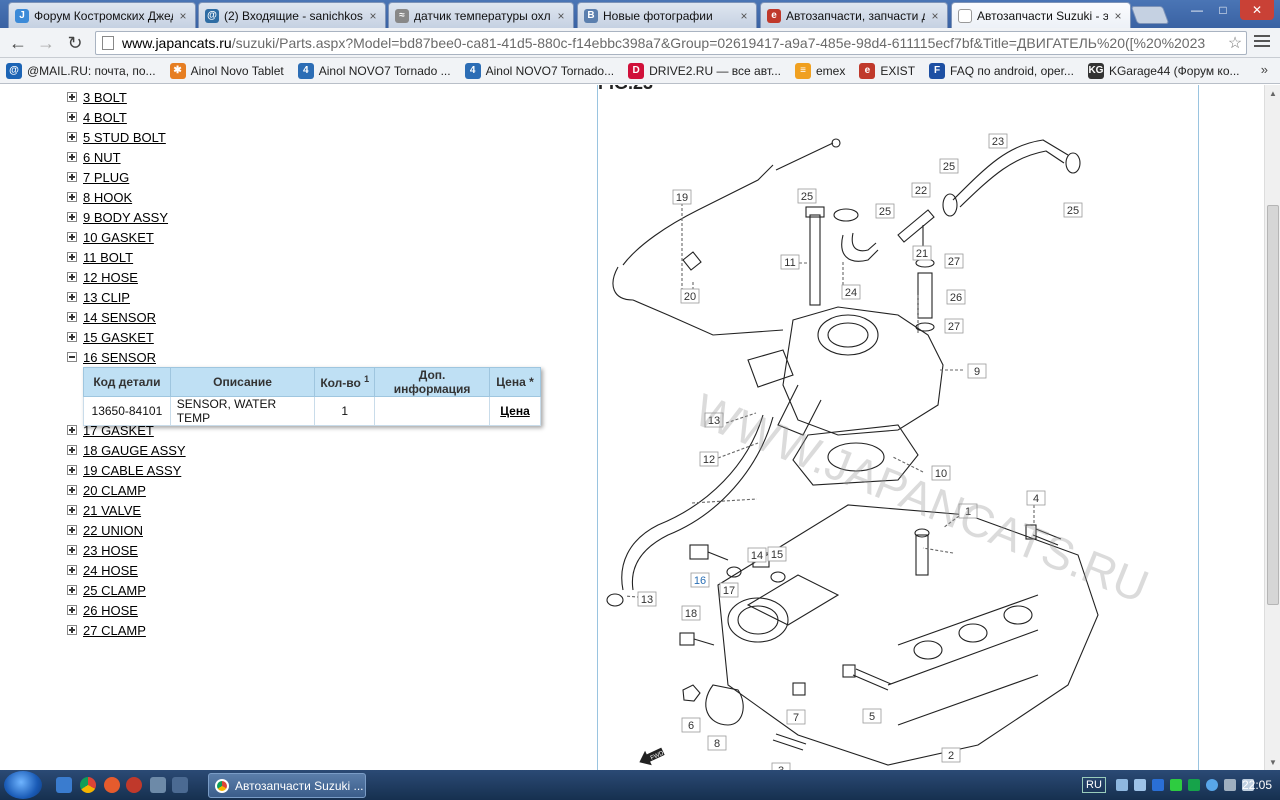 This screenshot has width=1280, height=800. What do you see at coordinates (1264, 69) in the screenshot?
I see `bookmarks-overflow-icon: »` at bounding box center [1264, 69].